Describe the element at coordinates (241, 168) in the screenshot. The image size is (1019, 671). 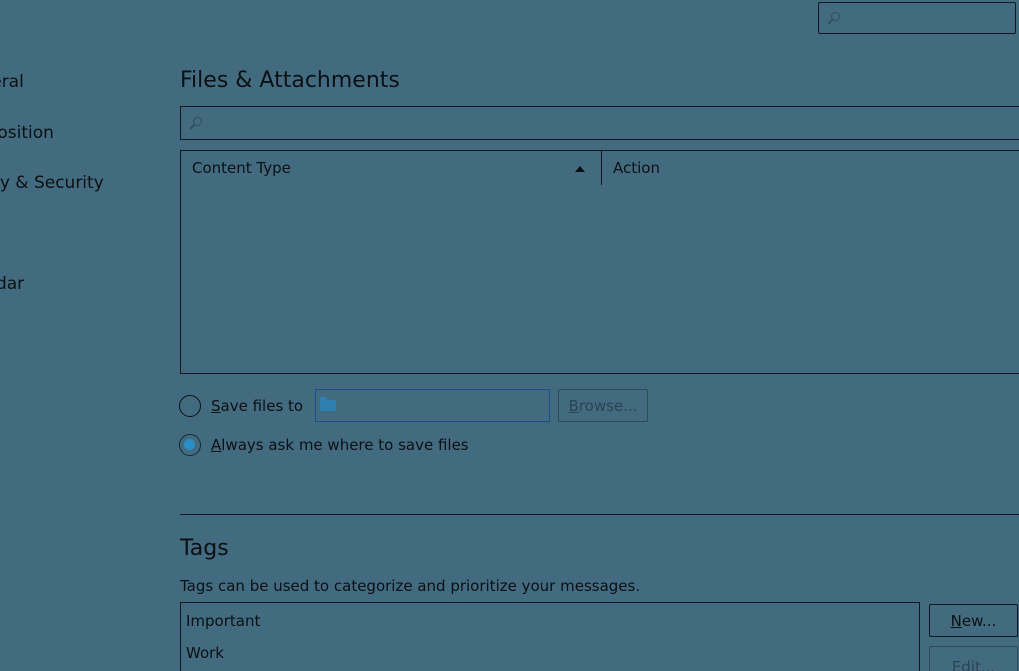
I see `column-header-label: Content Type` at that location.